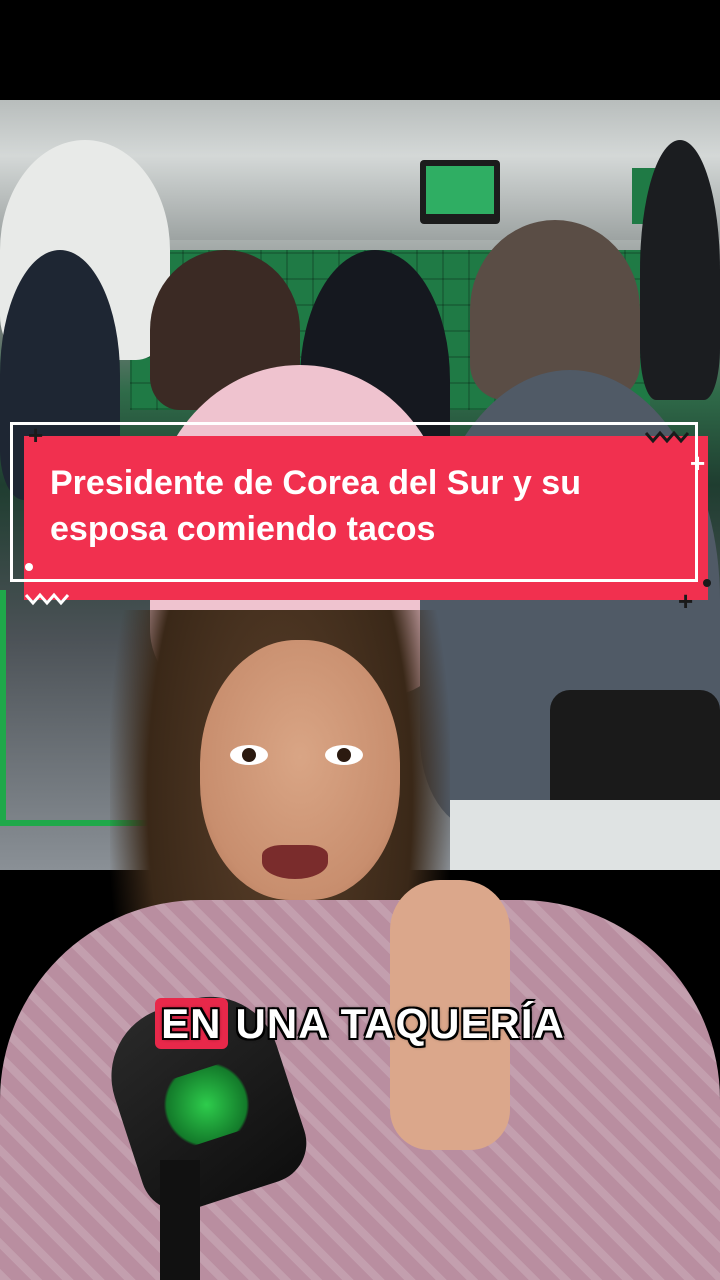 Image resolution: width=720 pixels, height=1280 pixels. I want to click on subtitle-caption: EN UNA TAQUERÍA, so click(360, 1023).